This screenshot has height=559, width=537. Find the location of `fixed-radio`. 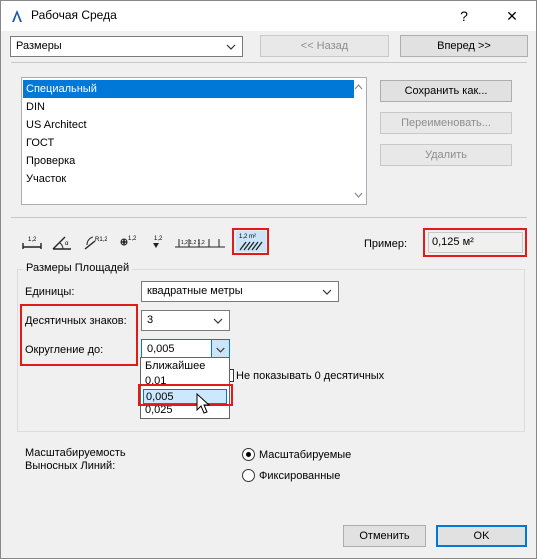

fixed-radio is located at coordinates (248, 475).